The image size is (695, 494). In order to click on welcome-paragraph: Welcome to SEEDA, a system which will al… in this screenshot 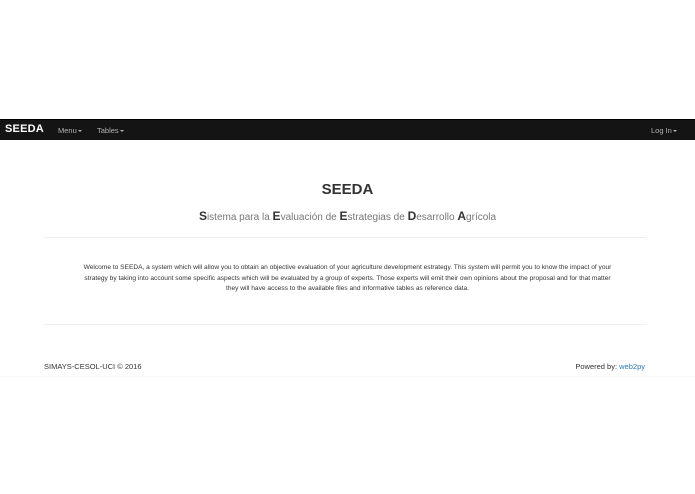, I will do `click(347, 279)`.